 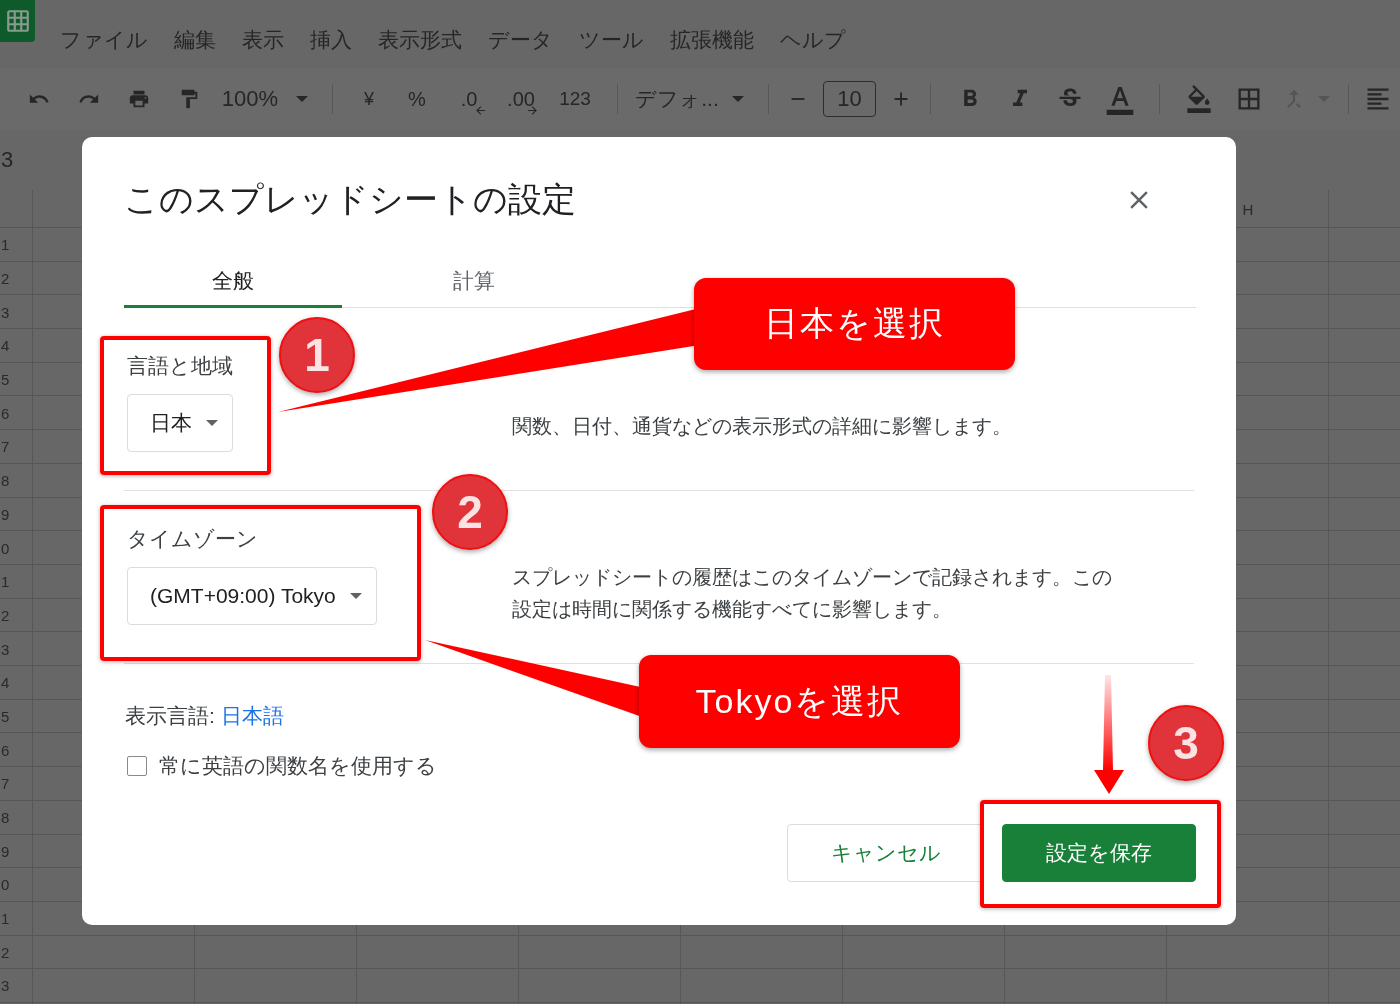 What do you see at coordinates (474, 287) in the screenshot?
I see `tab: 計算` at bounding box center [474, 287].